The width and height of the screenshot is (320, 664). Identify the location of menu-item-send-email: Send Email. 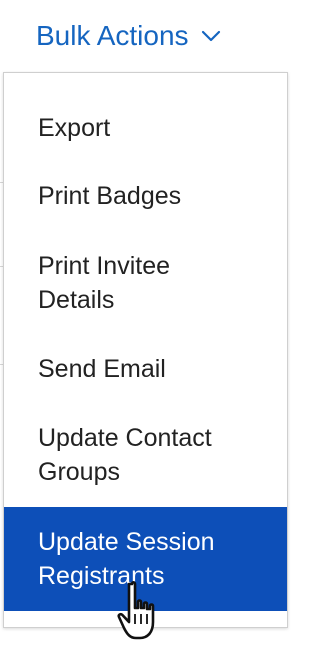
(145, 369).